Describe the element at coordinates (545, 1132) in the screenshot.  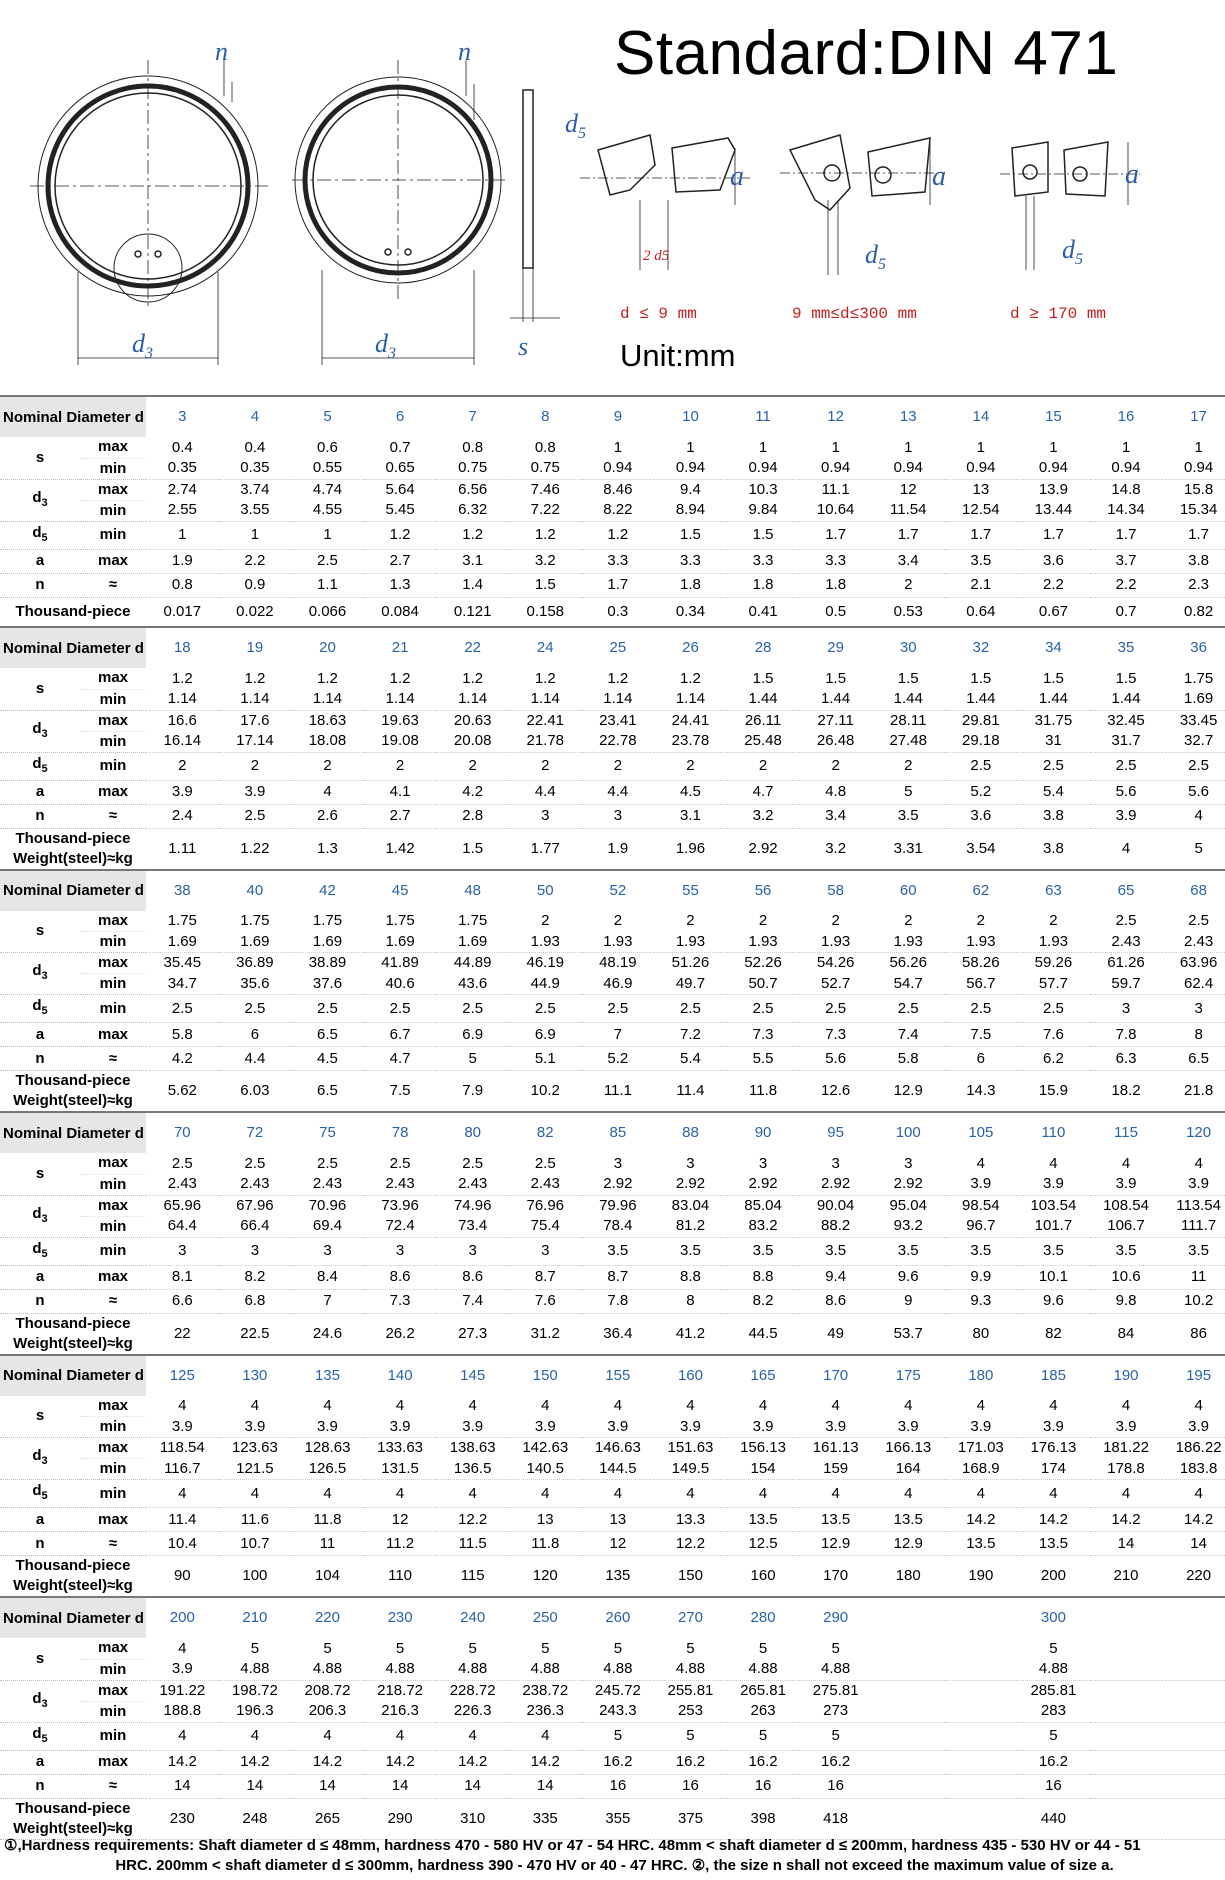
I see `nominal-diameter-value: 82` at that location.